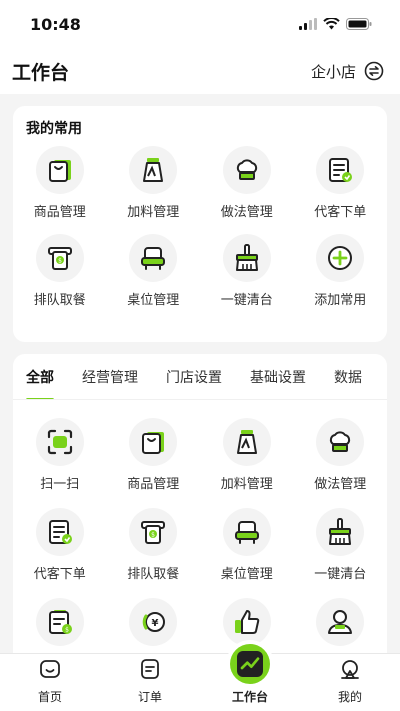  I want to click on tabbar-item-workbench: 工作台, so click(250, 677).